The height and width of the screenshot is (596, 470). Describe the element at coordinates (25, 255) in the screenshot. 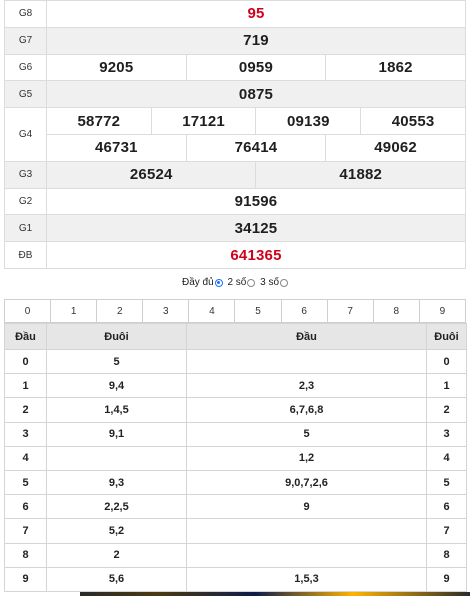

I see `prize-label: ĐB` at that location.